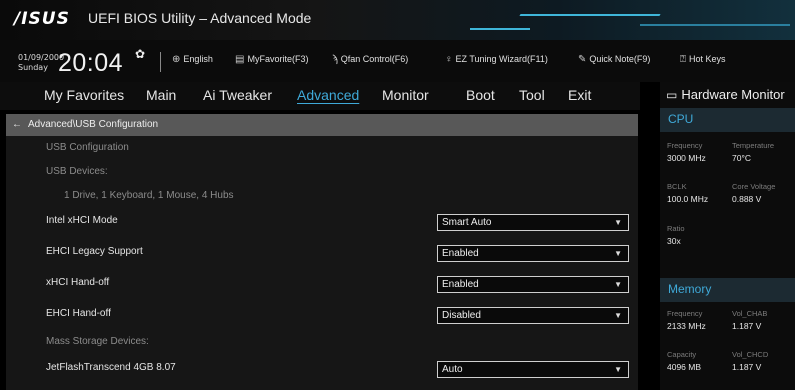 The height and width of the screenshot is (390, 795). I want to click on ehci-hand-off-value: Disabled, so click(461, 315).